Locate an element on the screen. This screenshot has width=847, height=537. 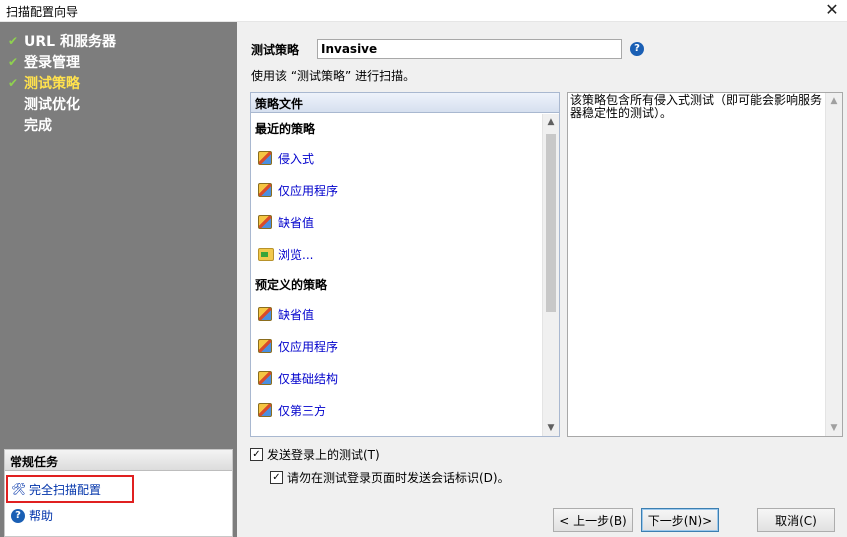
step-url-servers: ✔ URL 和服务器 is located at coordinates (62, 41).